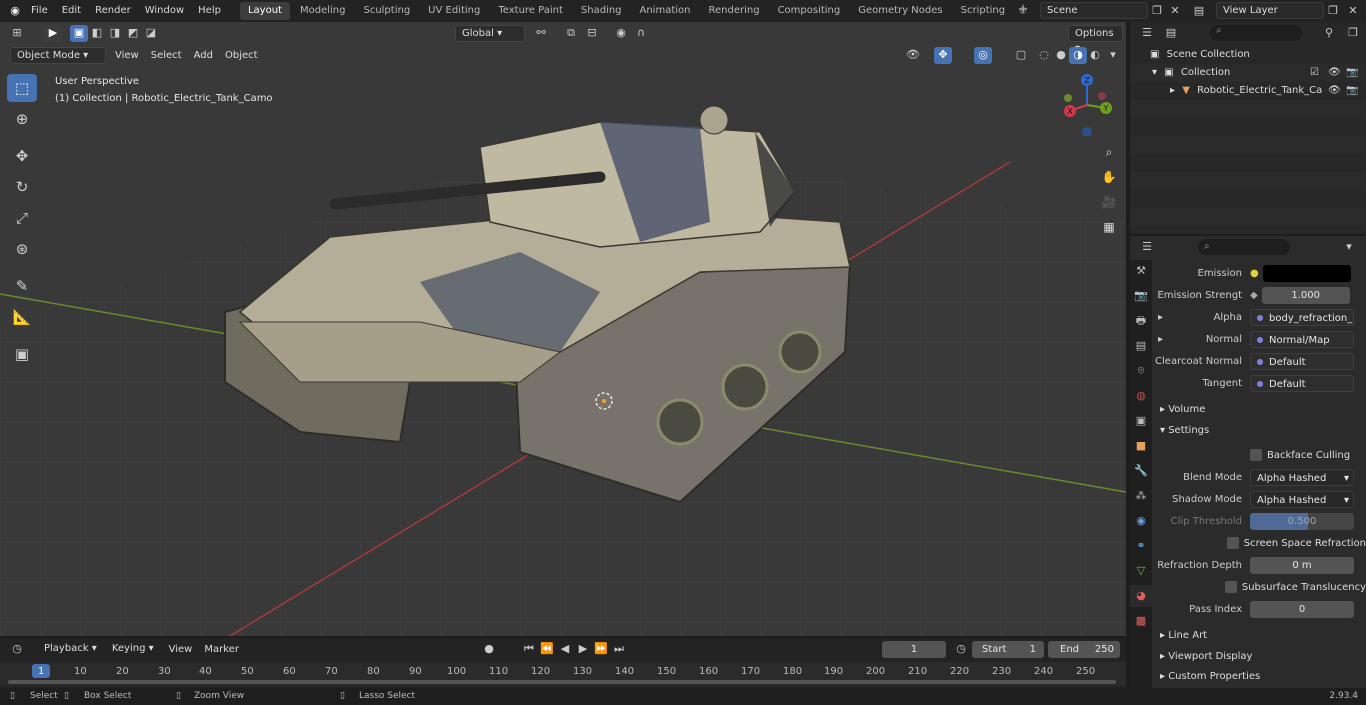 This screenshot has width=1366, height=705. I want to click on current-frame-field: 1, so click(914, 649).